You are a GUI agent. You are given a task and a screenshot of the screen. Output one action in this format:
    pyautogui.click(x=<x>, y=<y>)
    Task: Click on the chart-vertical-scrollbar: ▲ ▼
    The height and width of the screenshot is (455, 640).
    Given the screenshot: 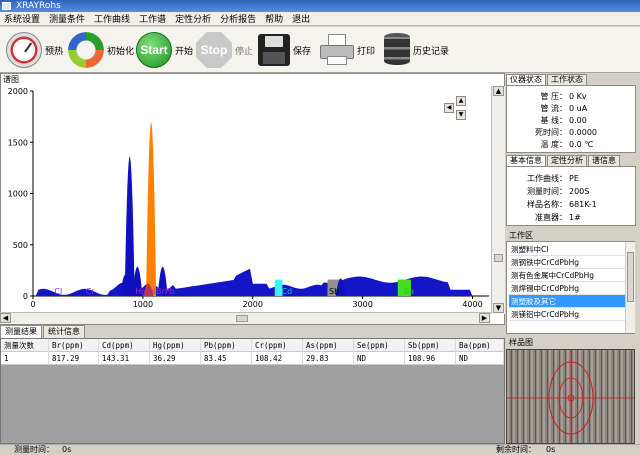 What is the action you would take?
    pyautogui.click(x=498, y=200)
    